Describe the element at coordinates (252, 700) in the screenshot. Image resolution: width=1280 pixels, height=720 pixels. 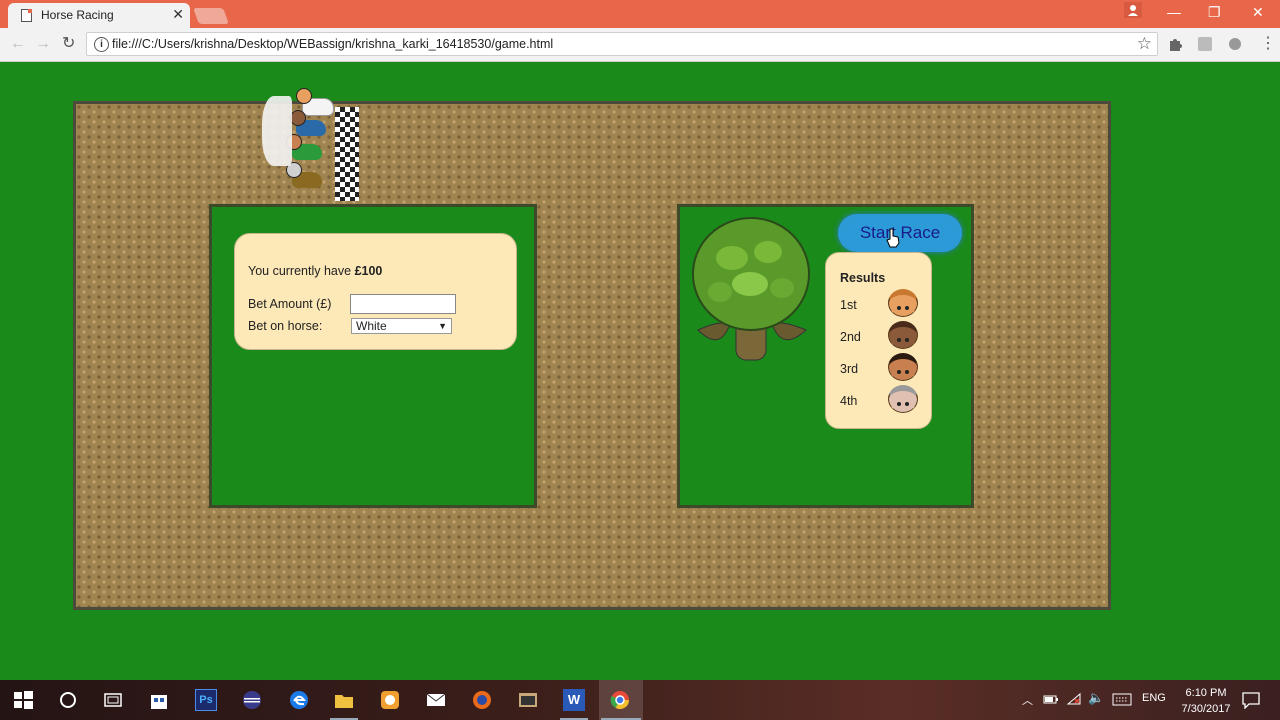
I see `eclipse-icon` at that location.